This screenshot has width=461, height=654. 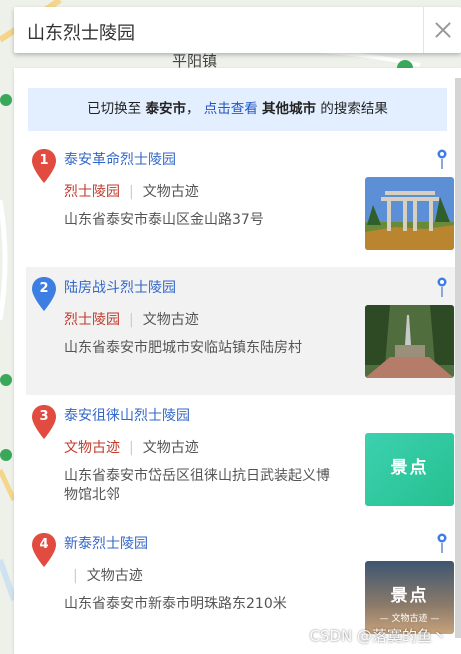 I want to click on placeholder-sublabel: — 文物古迹 —, so click(x=409, y=619).